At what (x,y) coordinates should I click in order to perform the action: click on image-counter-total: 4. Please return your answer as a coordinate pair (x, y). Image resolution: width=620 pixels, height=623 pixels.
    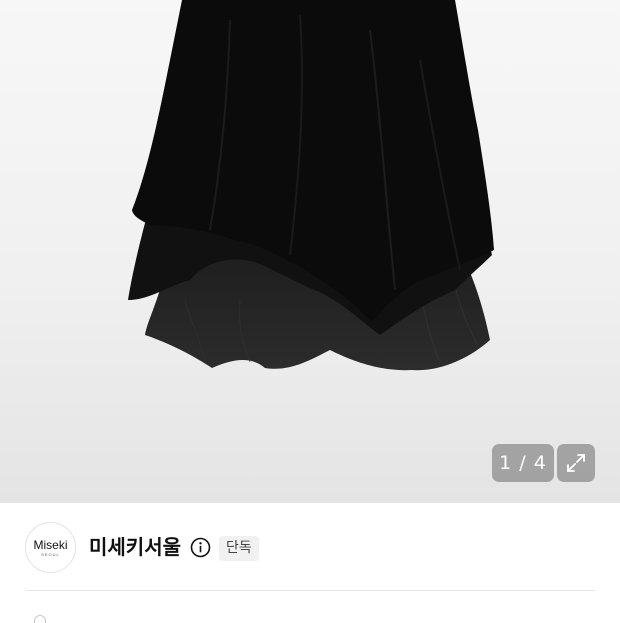
    Looking at the image, I should click on (540, 463).